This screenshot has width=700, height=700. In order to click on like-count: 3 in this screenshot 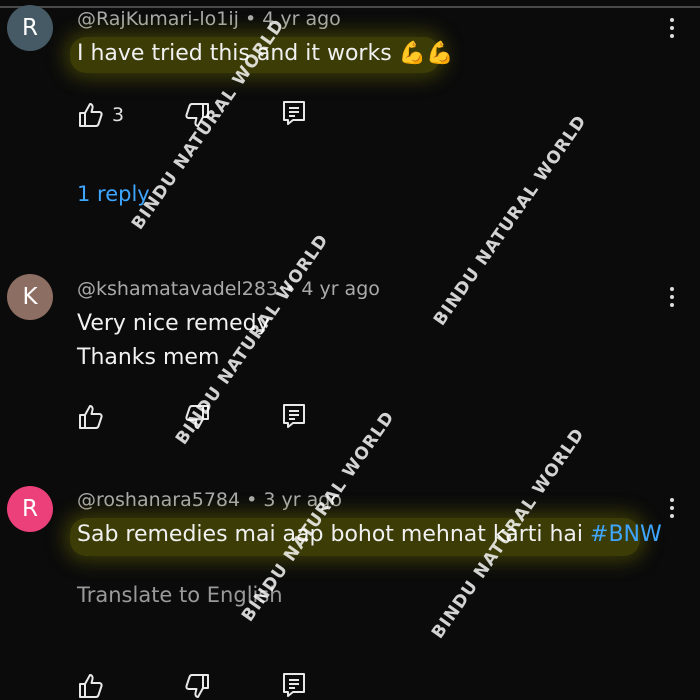, I will do `click(118, 115)`.